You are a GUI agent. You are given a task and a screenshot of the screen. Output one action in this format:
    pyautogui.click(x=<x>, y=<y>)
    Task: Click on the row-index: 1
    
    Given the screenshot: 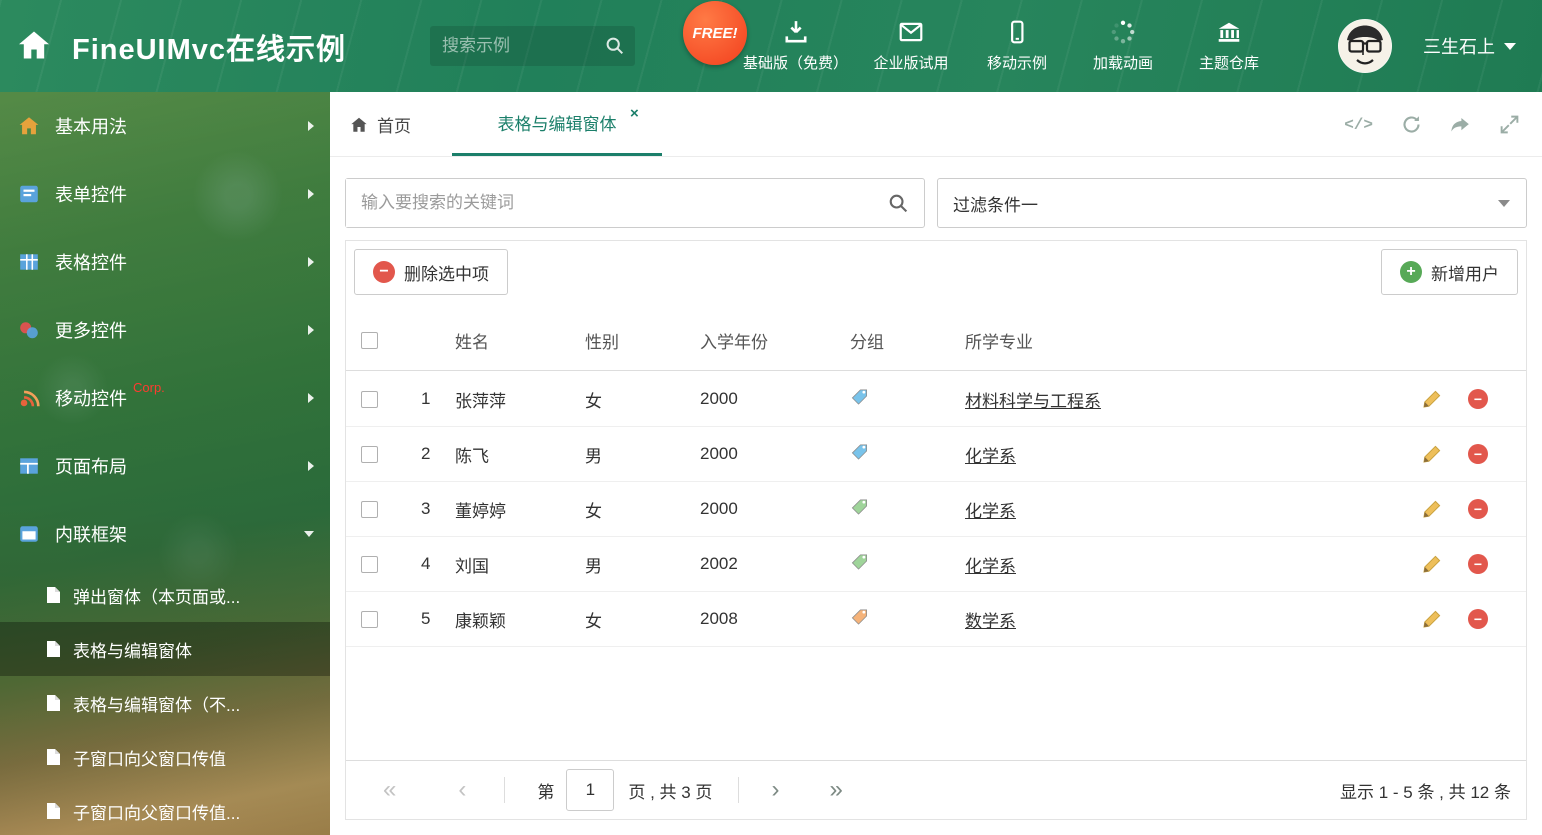 What is the action you would take?
    pyautogui.click(x=426, y=398)
    